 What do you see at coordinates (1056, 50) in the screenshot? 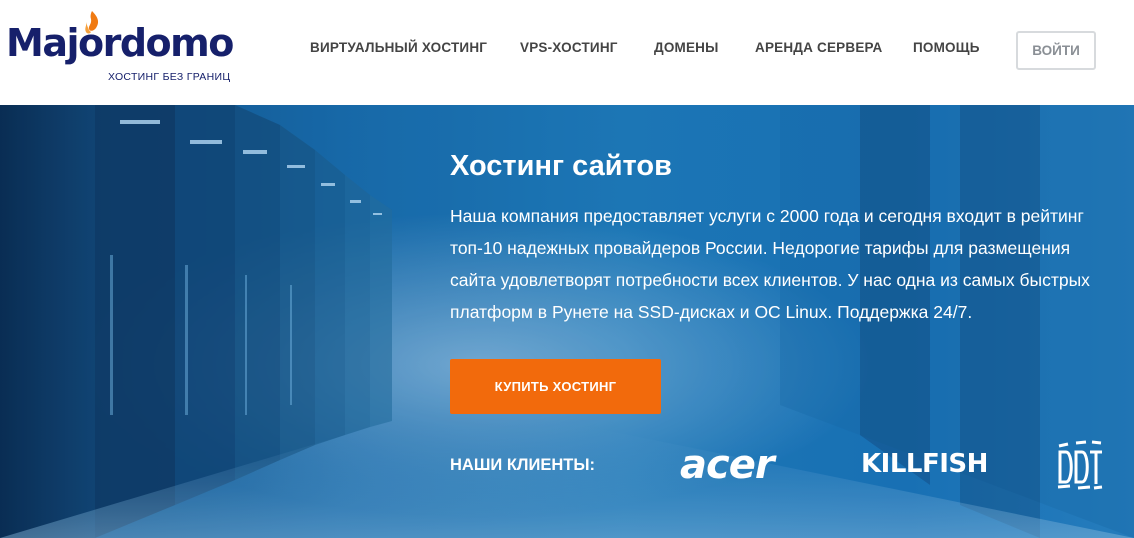
I see `login-button: ВОЙТИ` at bounding box center [1056, 50].